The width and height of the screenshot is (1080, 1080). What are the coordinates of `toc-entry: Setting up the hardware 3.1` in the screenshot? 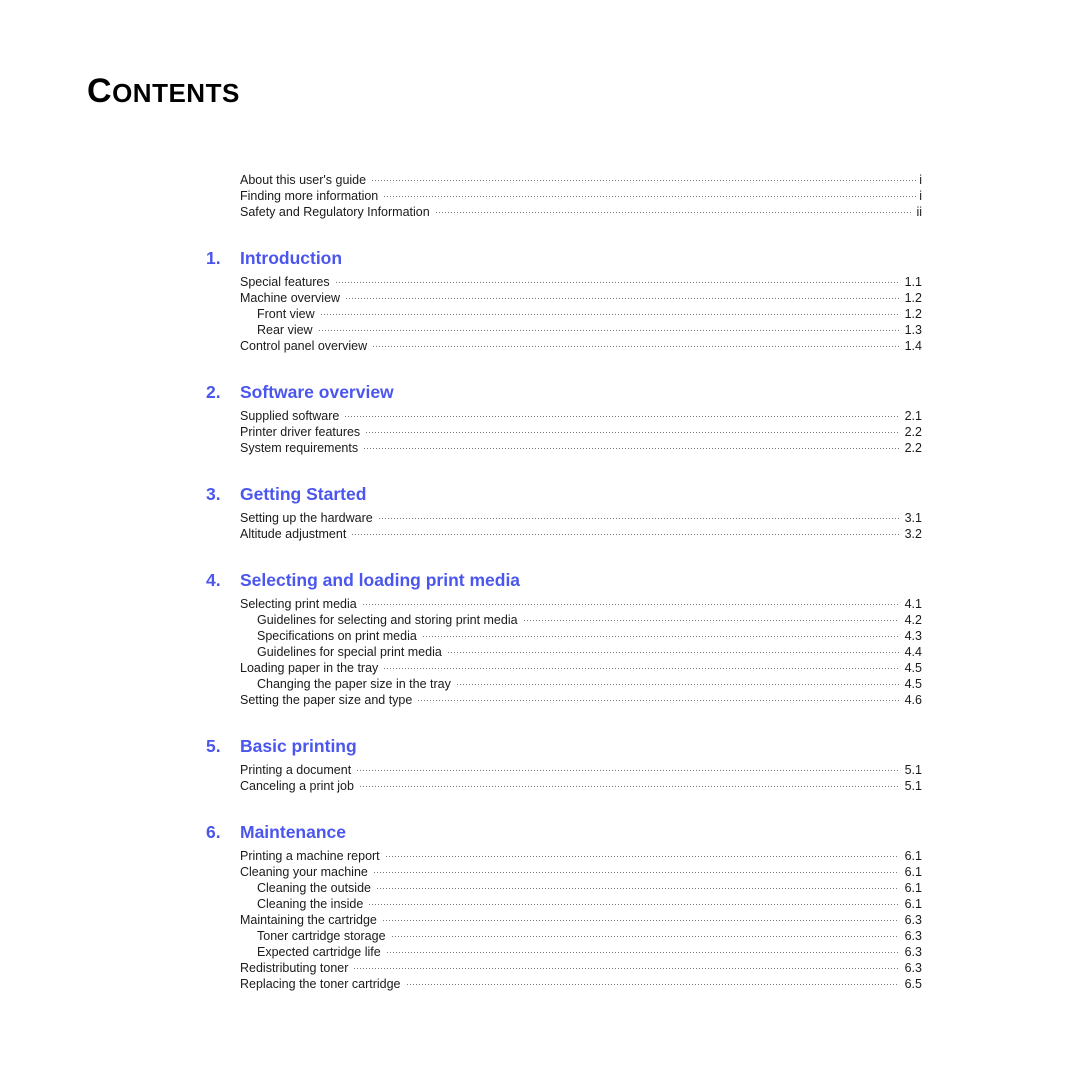 It's located at (581, 518).